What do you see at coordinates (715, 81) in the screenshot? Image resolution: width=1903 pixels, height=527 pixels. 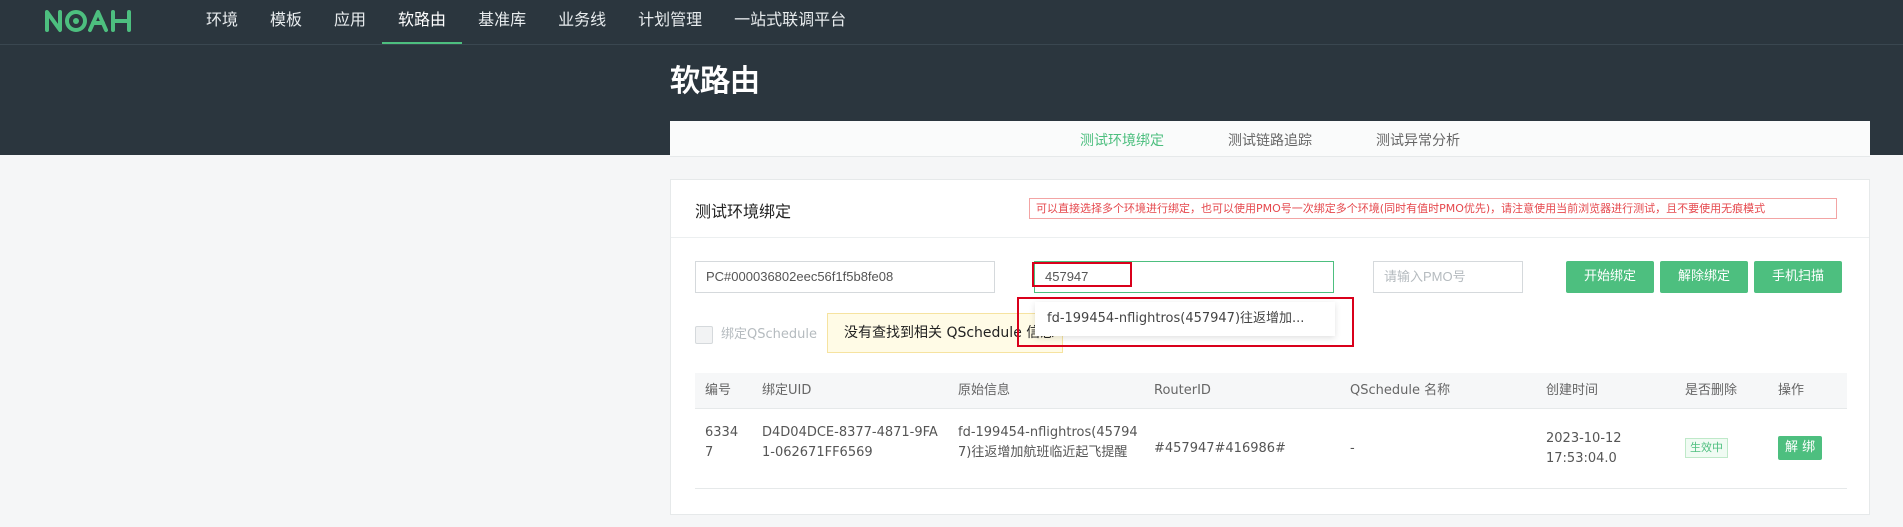 I see `page-title: 软路由` at bounding box center [715, 81].